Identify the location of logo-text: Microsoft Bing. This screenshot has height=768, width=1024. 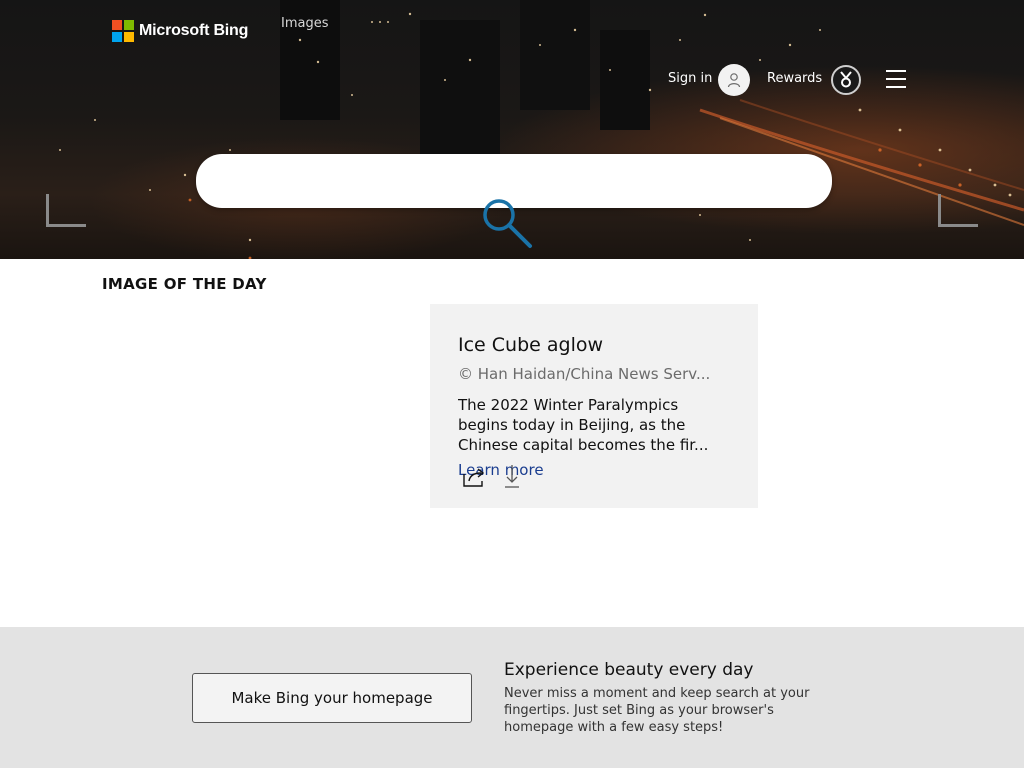
(194, 30).